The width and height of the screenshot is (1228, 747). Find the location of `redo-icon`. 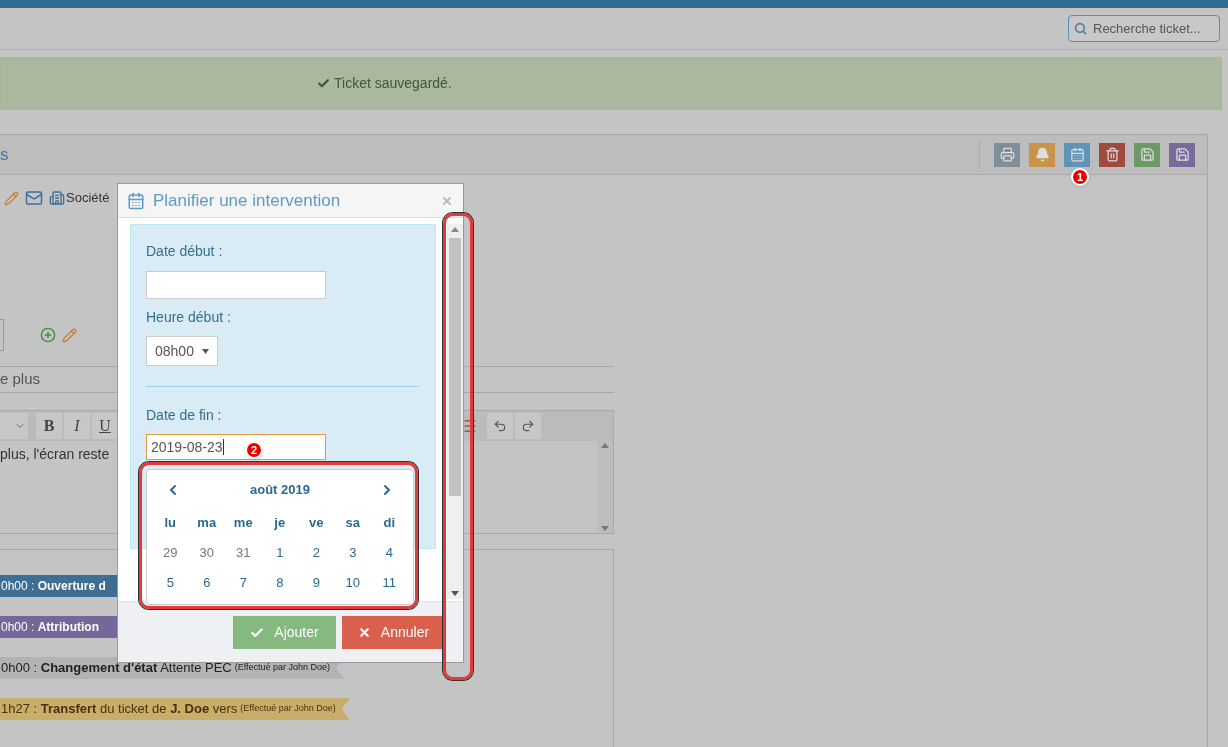

redo-icon is located at coordinates (528, 426).